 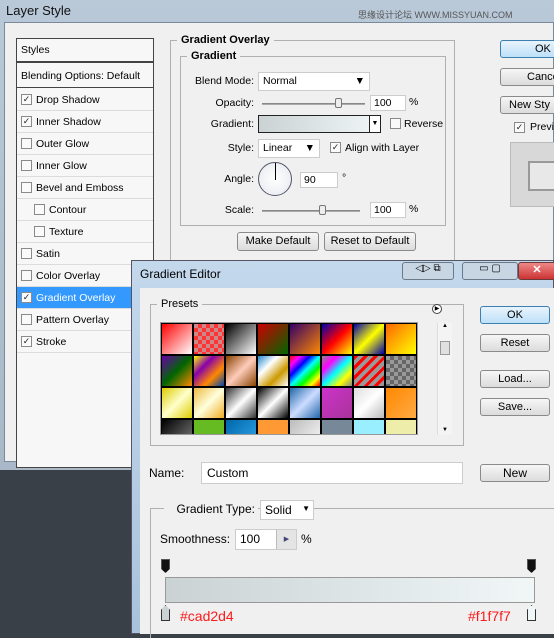 What do you see at coordinates (388, 103) in the screenshot?
I see `opacity-input: 100` at bounding box center [388, 103].